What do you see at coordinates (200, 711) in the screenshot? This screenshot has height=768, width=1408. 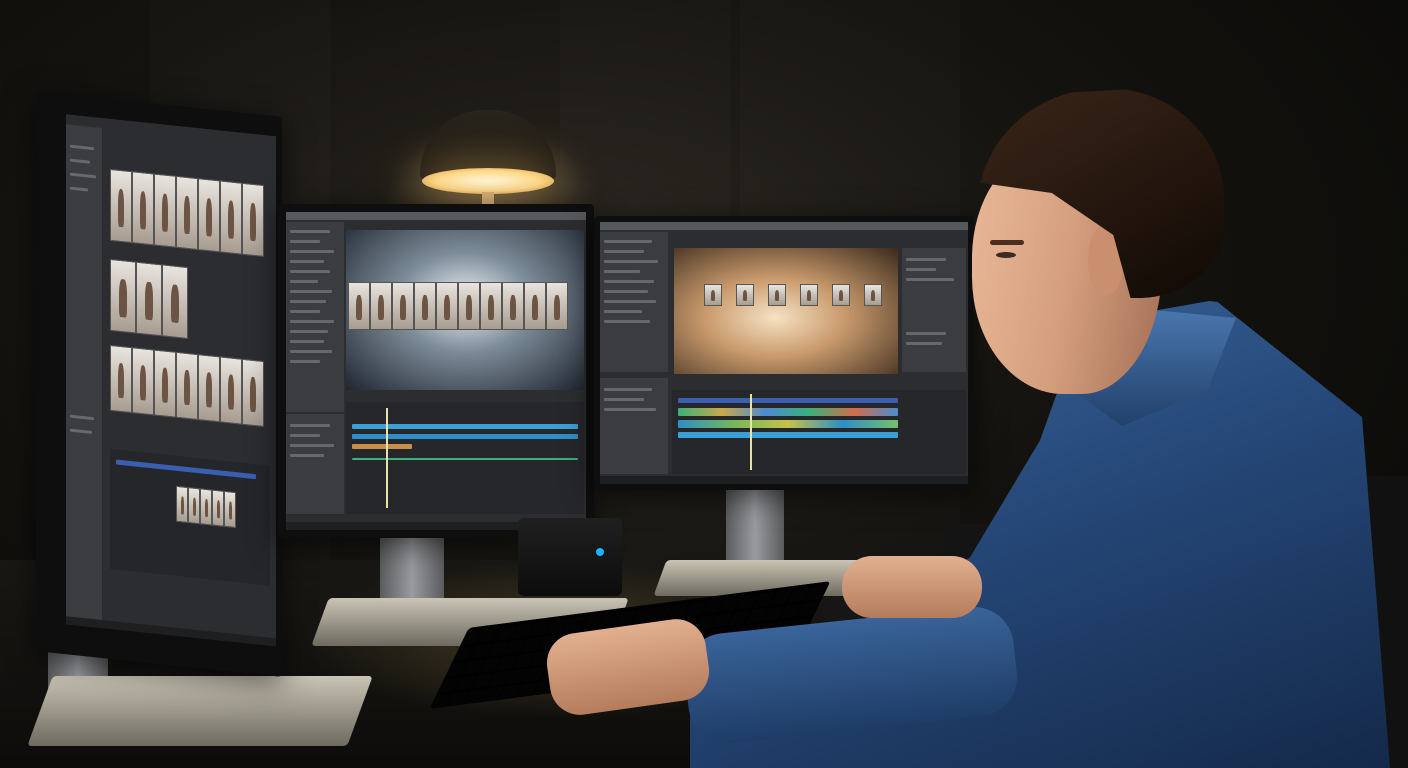 I see `left-monitor-base` at bounding box center [200, 711].